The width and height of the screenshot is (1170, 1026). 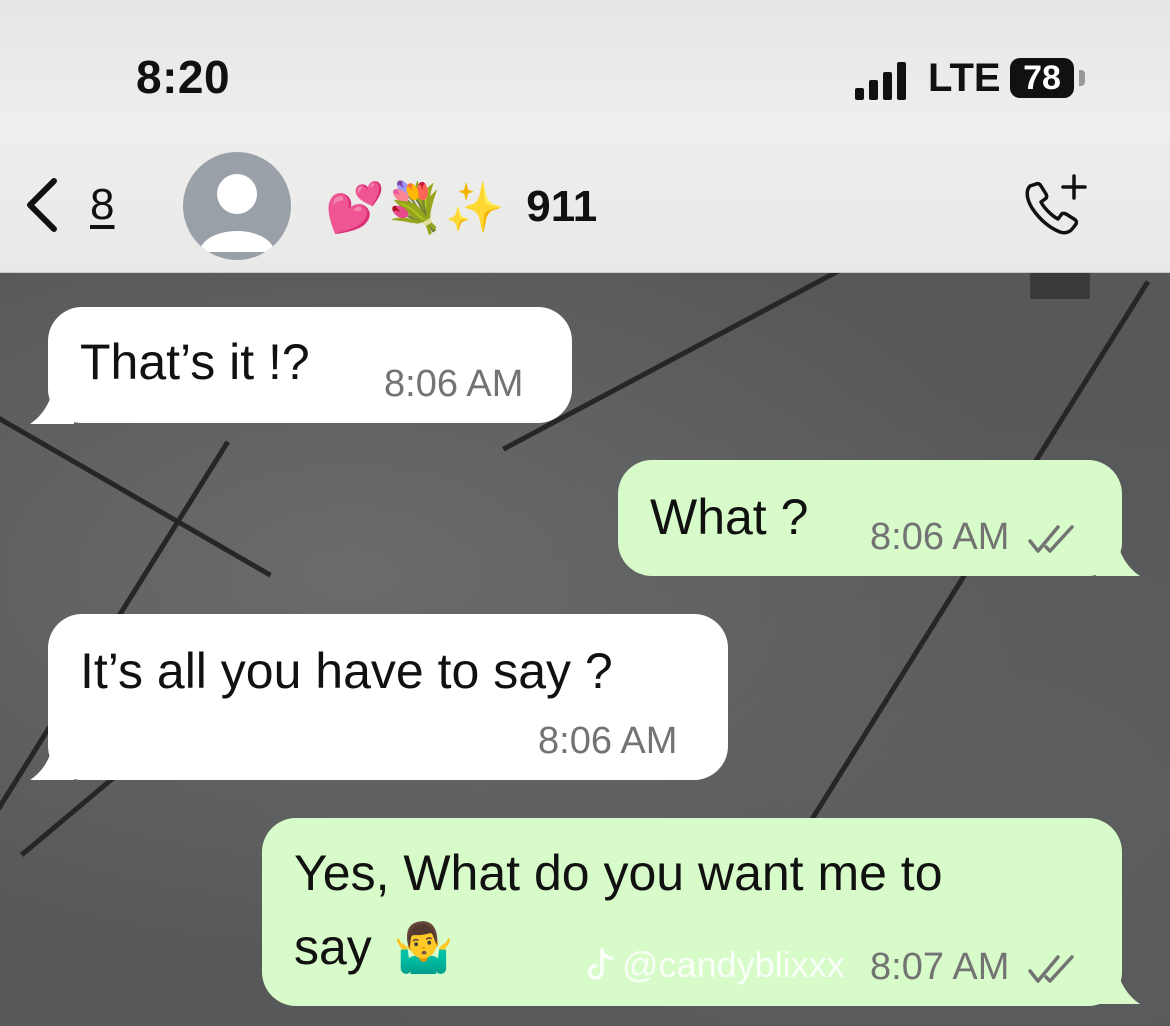 I want to click on contact-emojis: 💕💐✨, so click(x=415, y=208).